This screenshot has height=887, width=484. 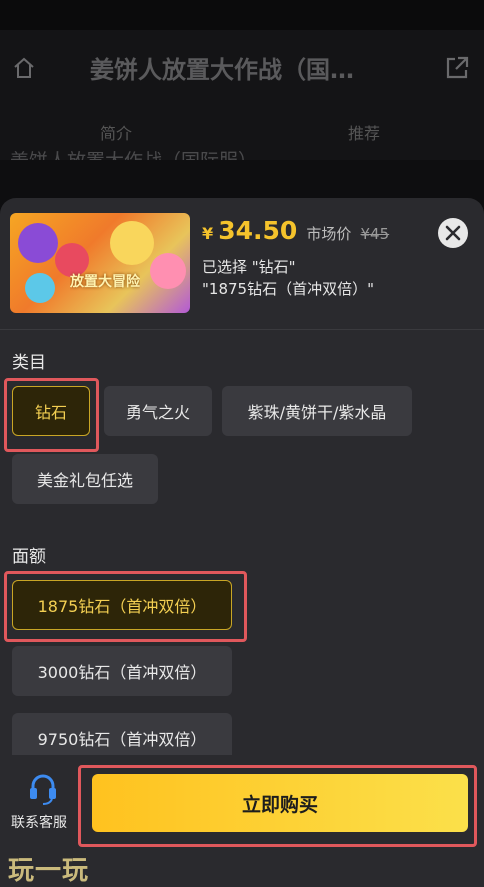 What do you see at coordinates (317, 411) in the screenshot?
I see `category-option-purple-pearl: 紫珠/黄饼干/紫水晶` at bounding box center [317, 411].